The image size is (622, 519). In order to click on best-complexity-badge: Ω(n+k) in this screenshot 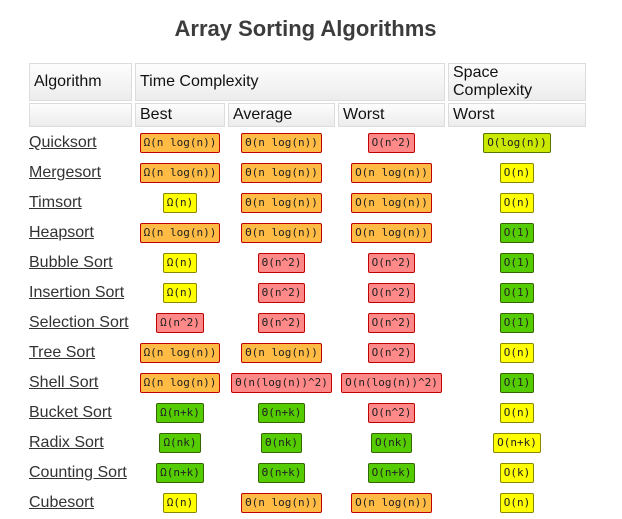, I will do `click(180, 473)`.